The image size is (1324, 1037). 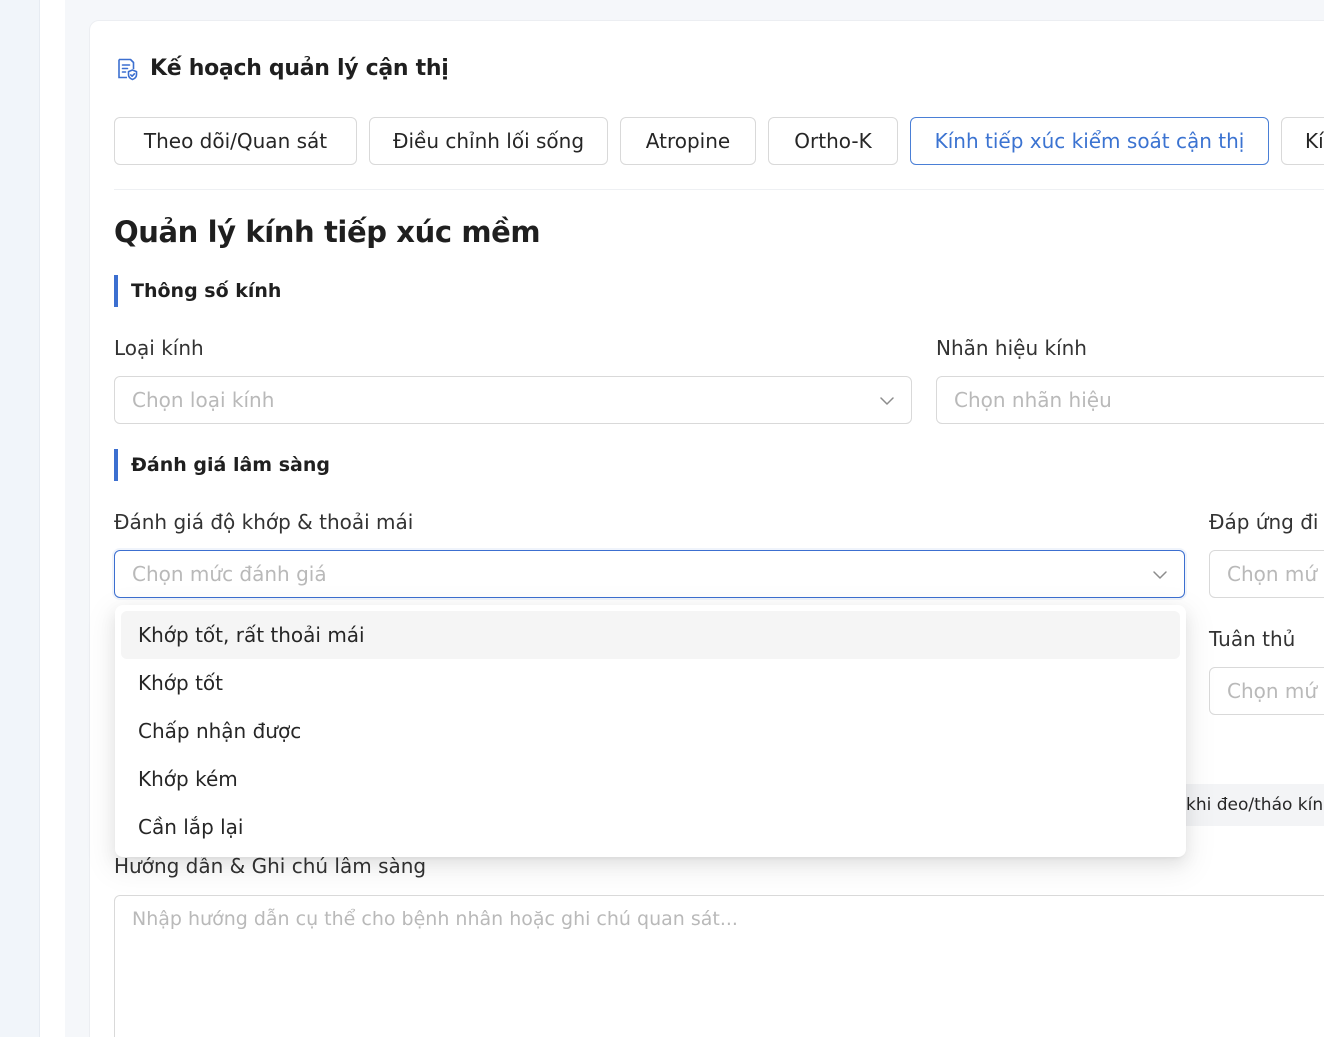 I want to click on compliance-label: Tuân thủ, so click(x=1252, y=639).